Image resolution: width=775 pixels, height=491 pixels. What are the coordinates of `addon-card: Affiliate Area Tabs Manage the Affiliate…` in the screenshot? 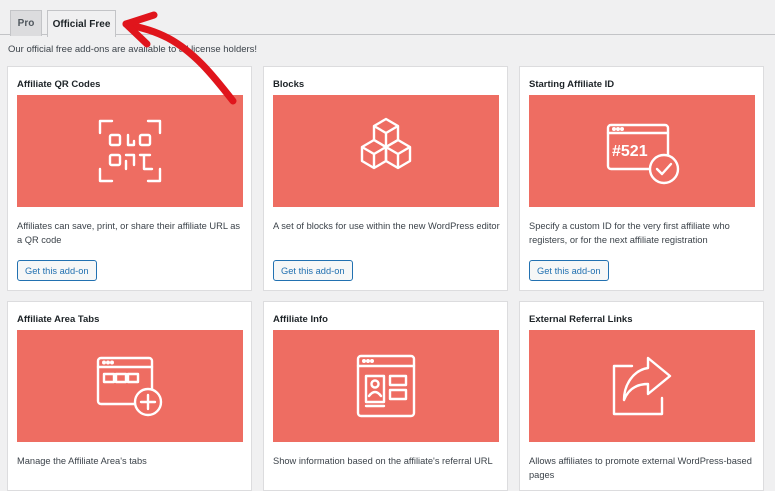 It's located at (129, 396).